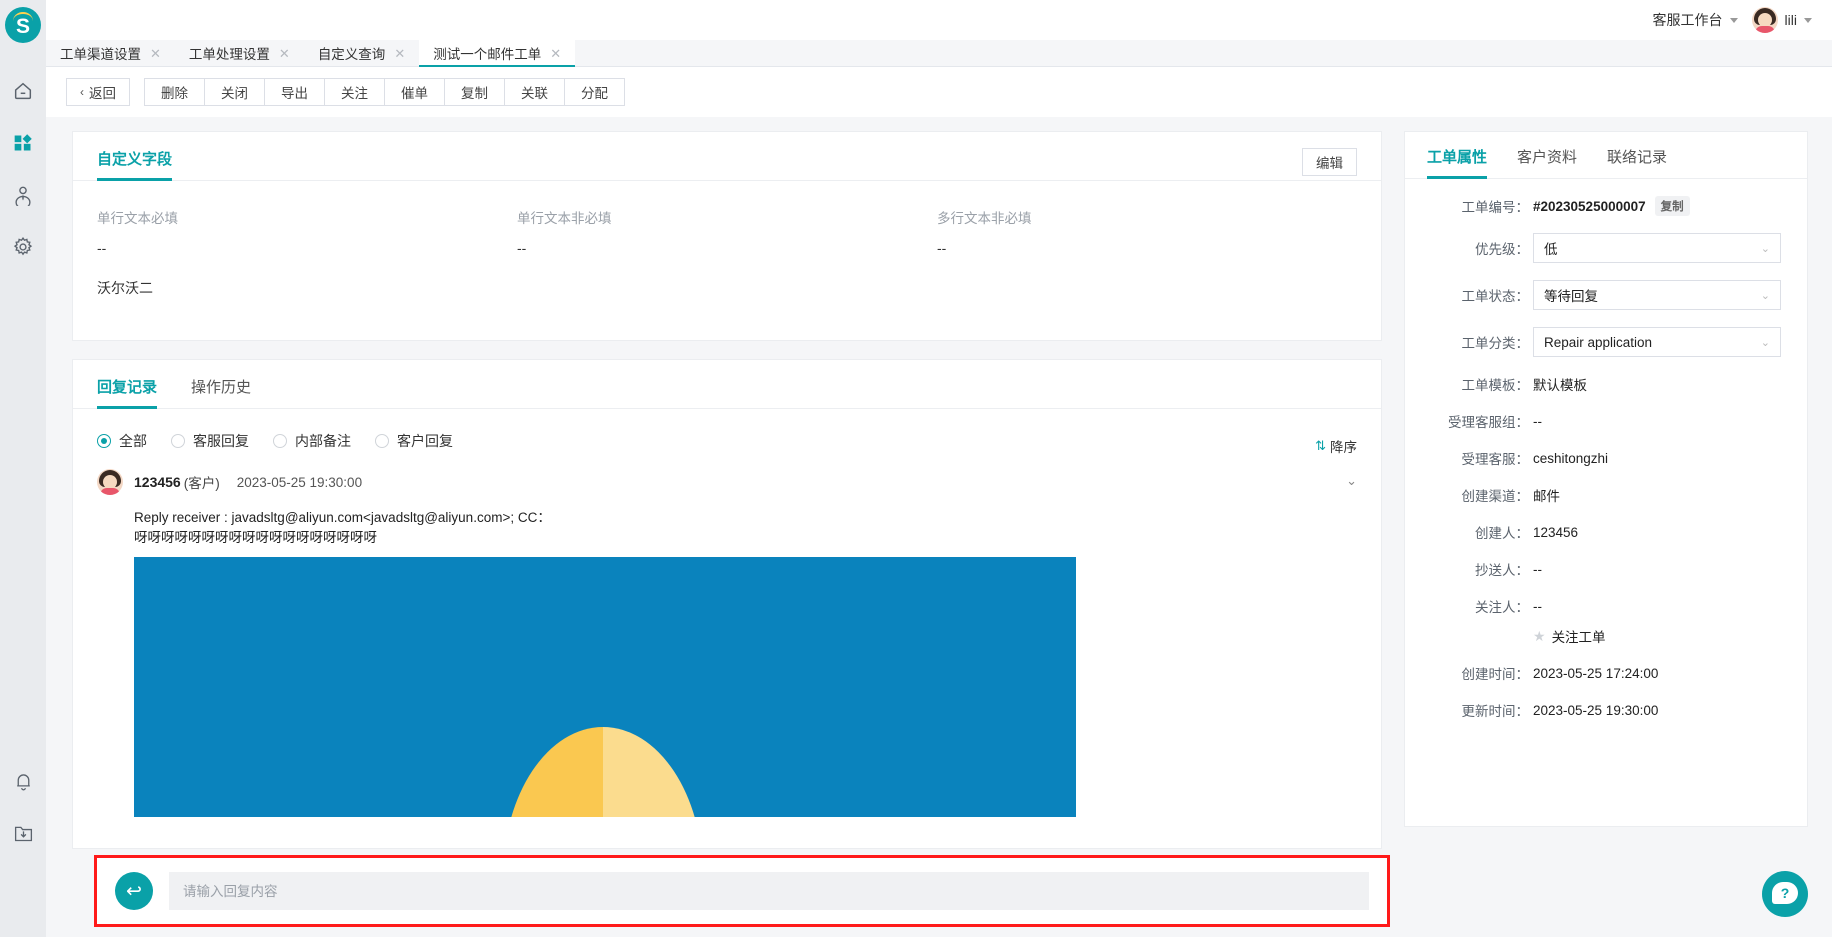  Describe the element at coordinates (82, 92) in the screenshot. I see `chevron-left-icon: ‹` at that location.